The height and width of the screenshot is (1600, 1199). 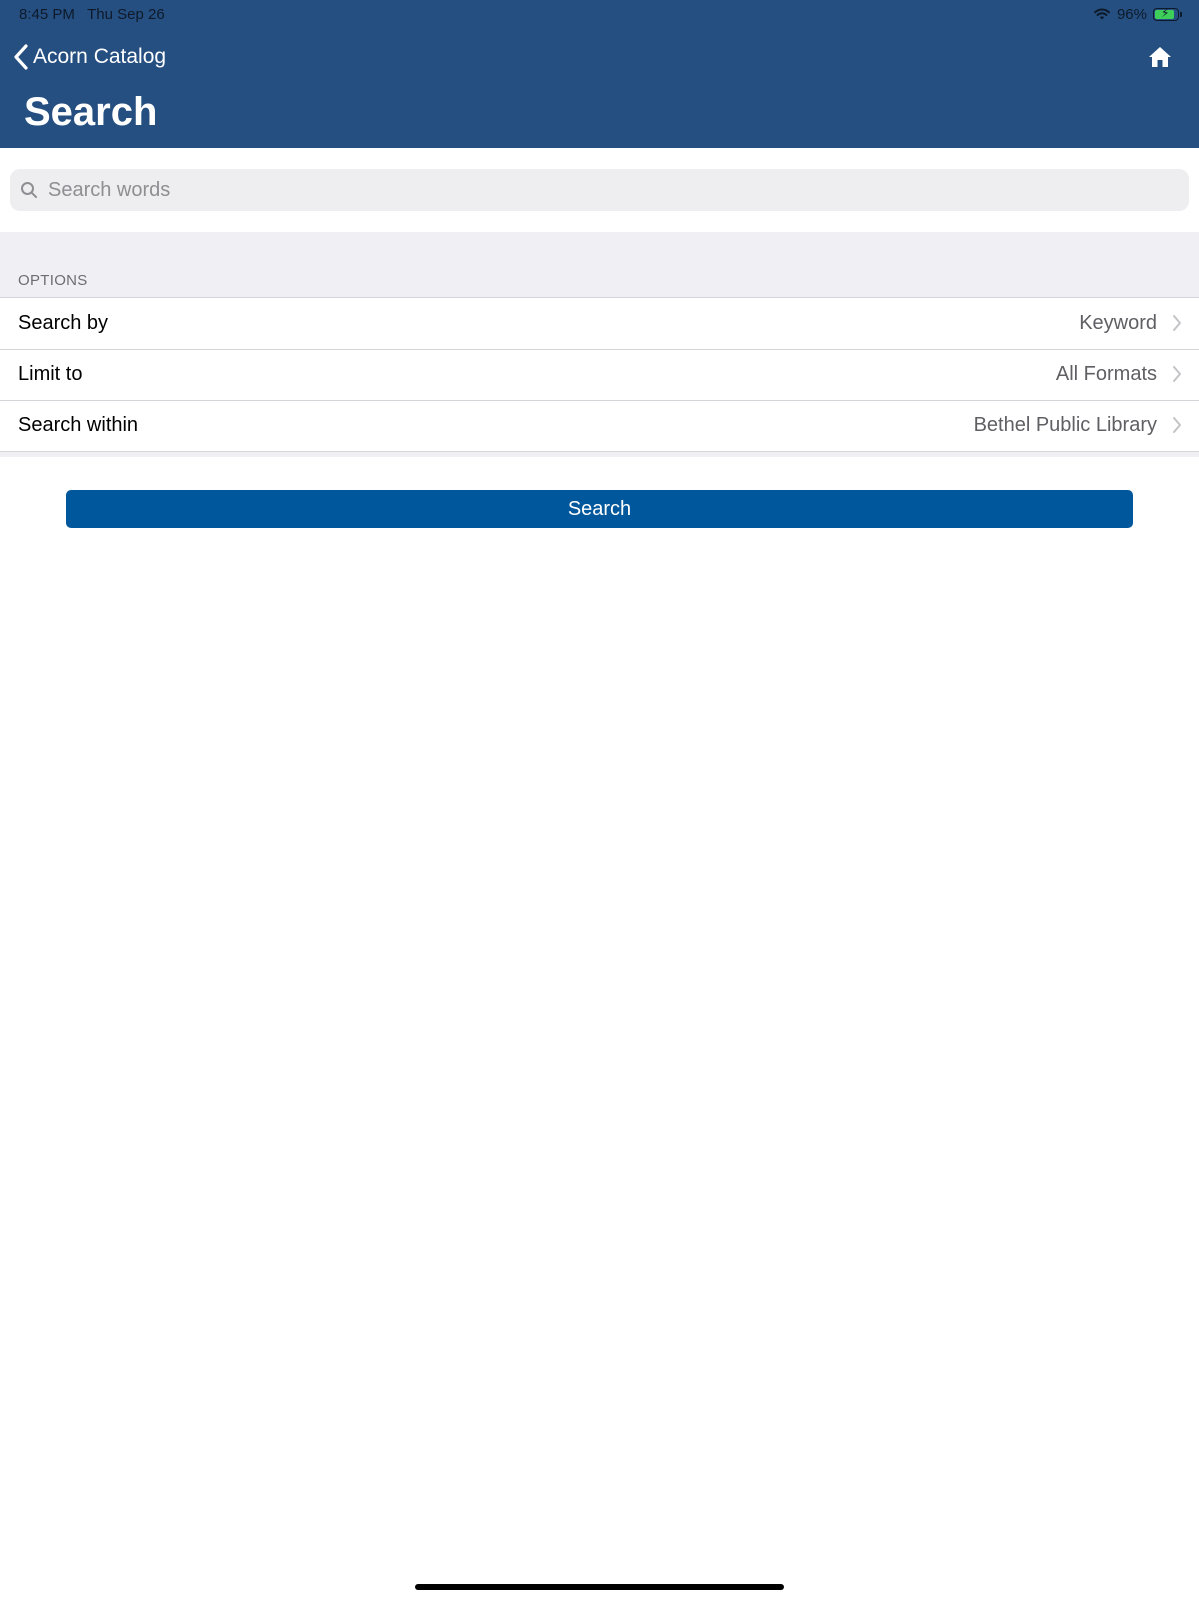 I want to click on option-label: Search by, so click(x=63, y=323).